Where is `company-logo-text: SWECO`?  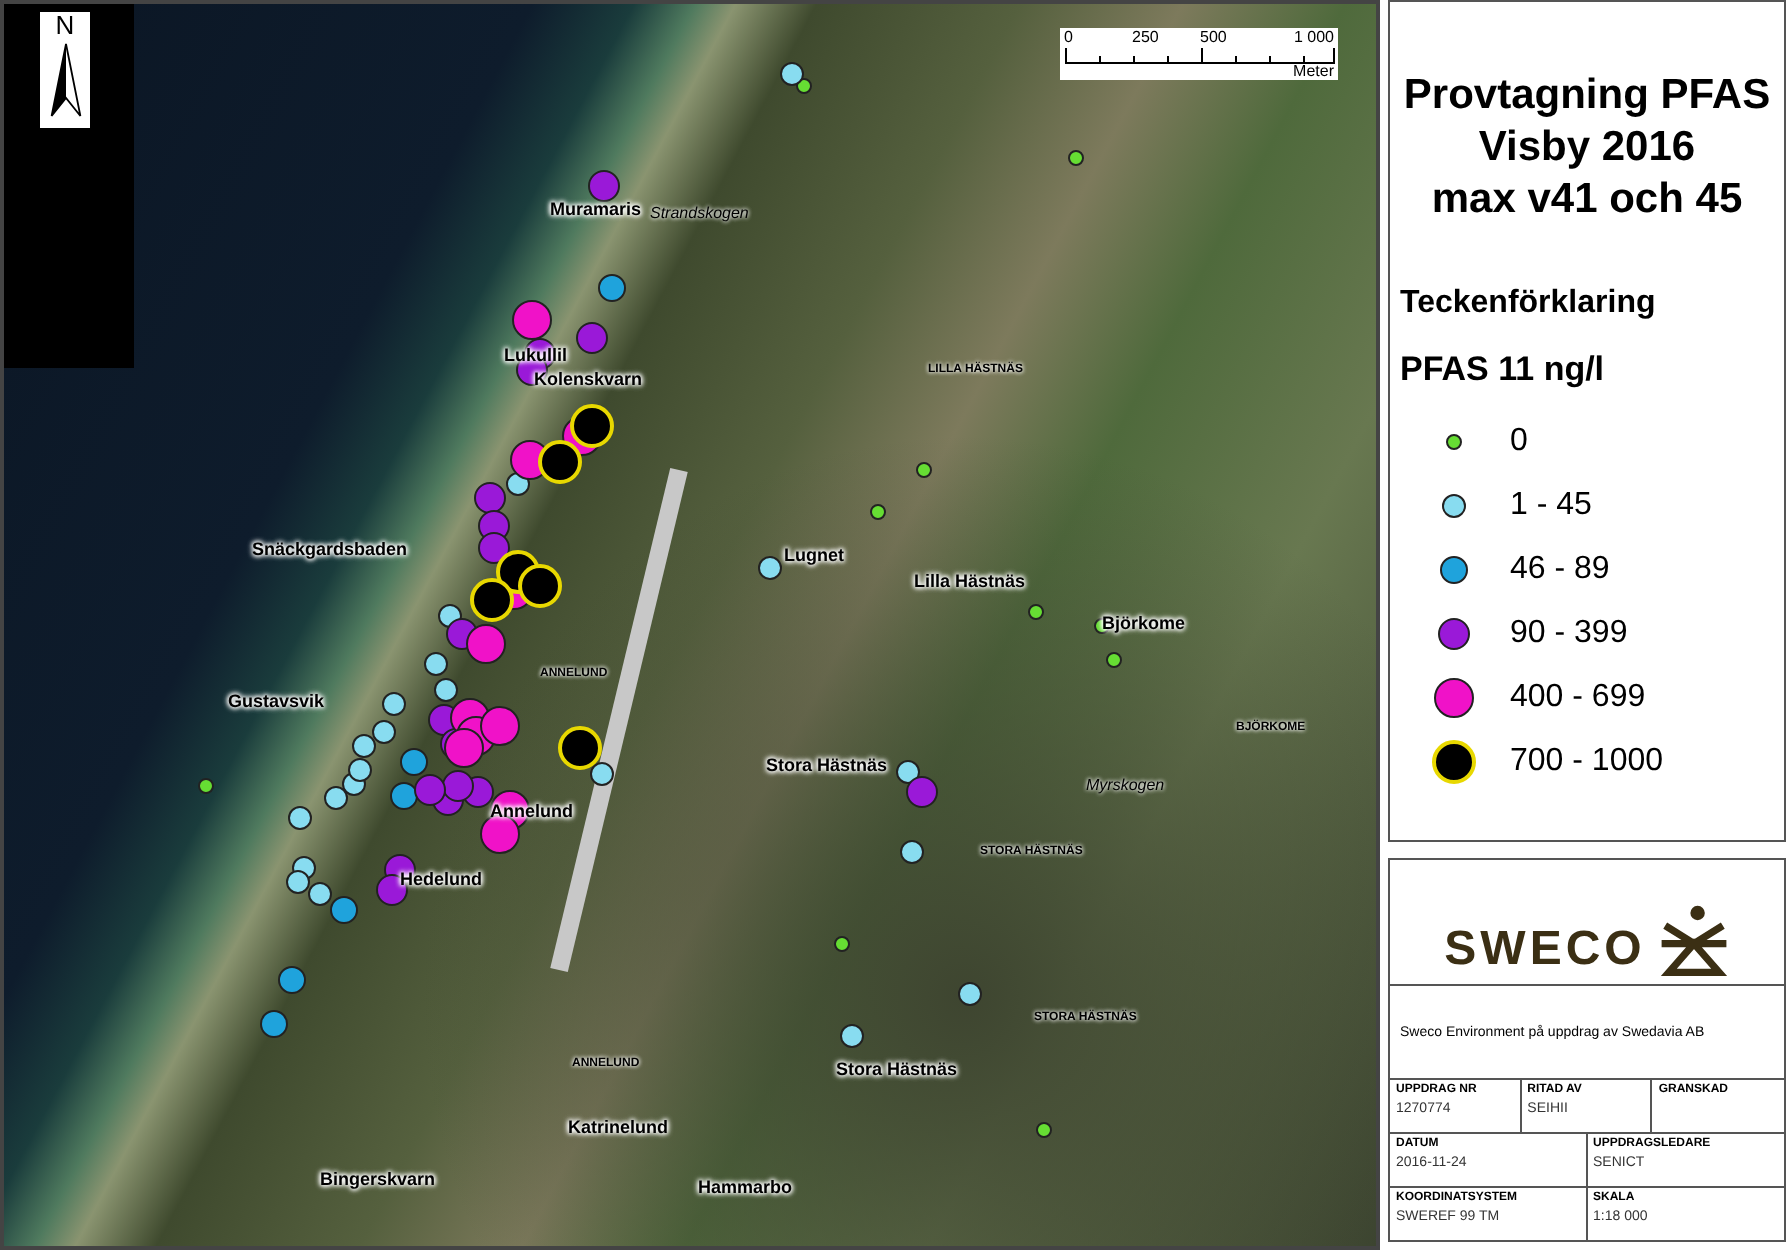
company-logo-text: SWECO is located at coordinates (1545, 950).